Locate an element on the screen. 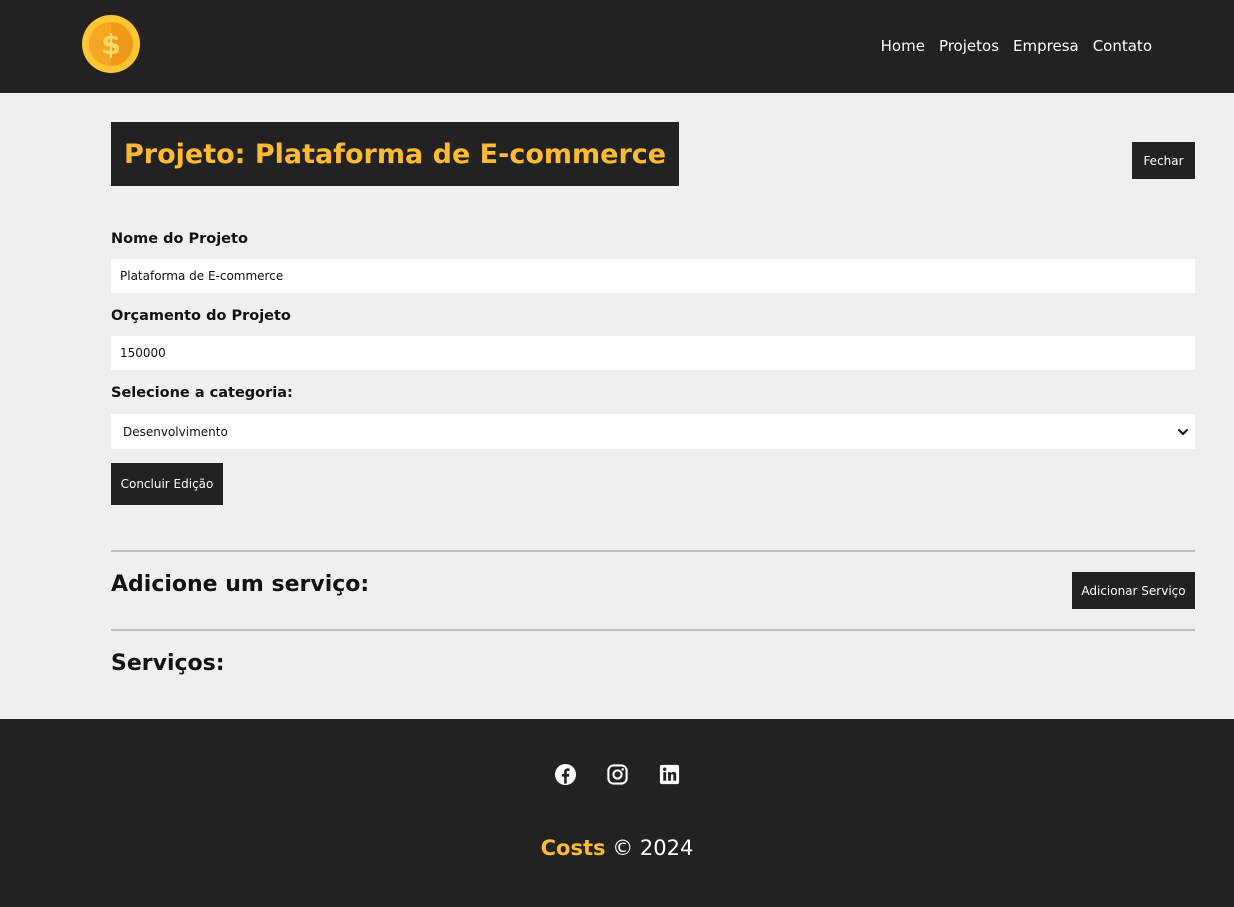 The height and width of the screenshot is (907, 1234). services-list-title: Serviços: is located at coordinates (168, 663).